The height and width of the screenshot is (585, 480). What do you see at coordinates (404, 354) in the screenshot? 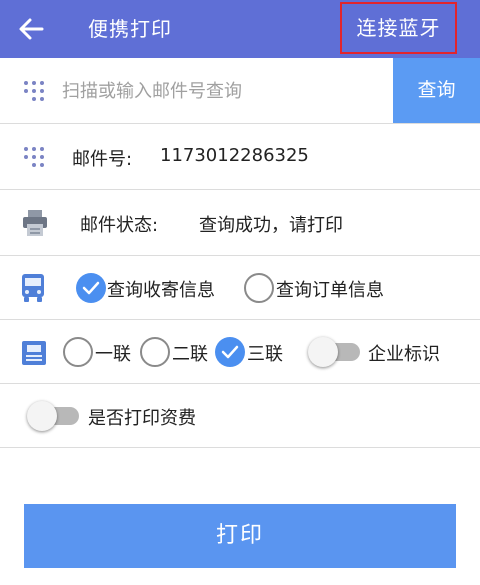
I see `enterprise-mark-label: 企业标识` at bounding box center [404, 354].